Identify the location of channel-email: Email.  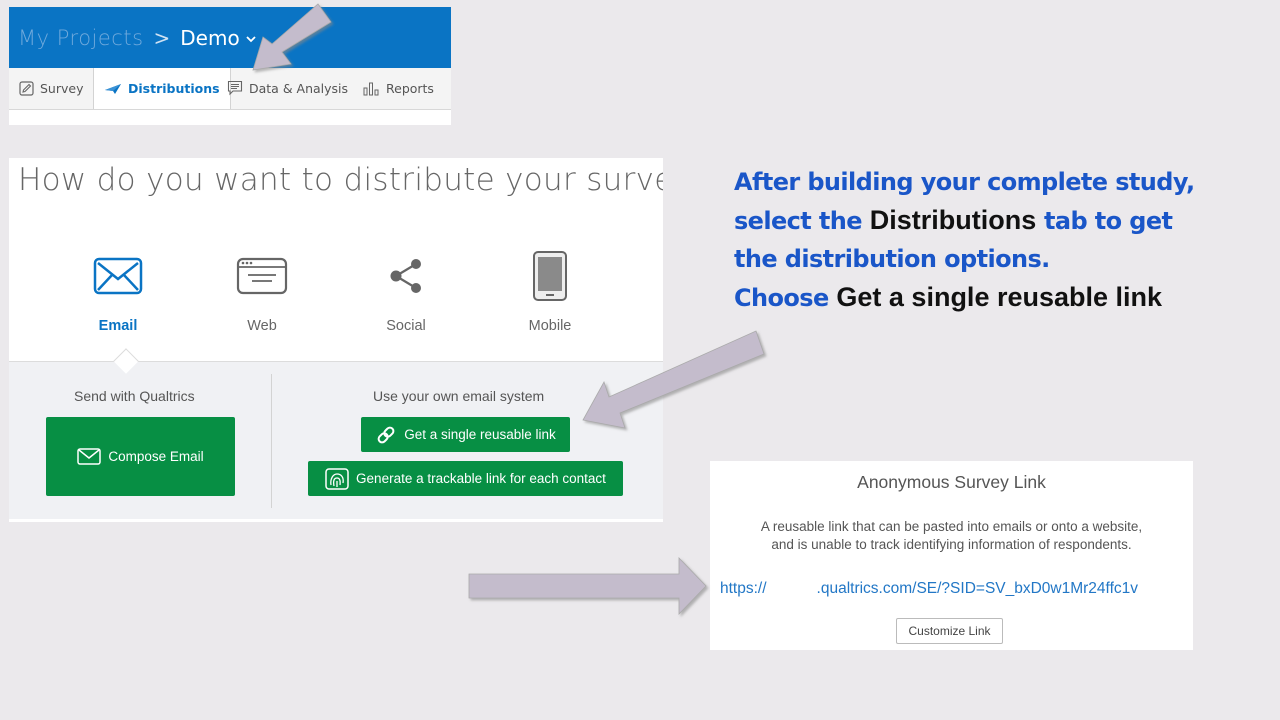
(118, 292).